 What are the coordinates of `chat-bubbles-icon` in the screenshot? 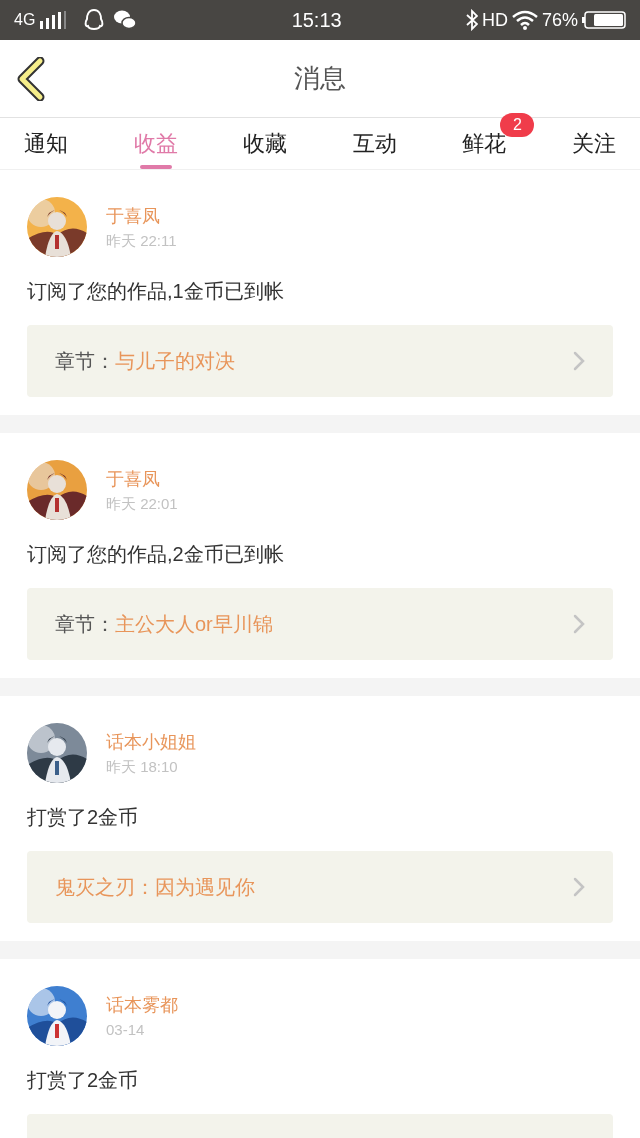 It's located at (125, 20).